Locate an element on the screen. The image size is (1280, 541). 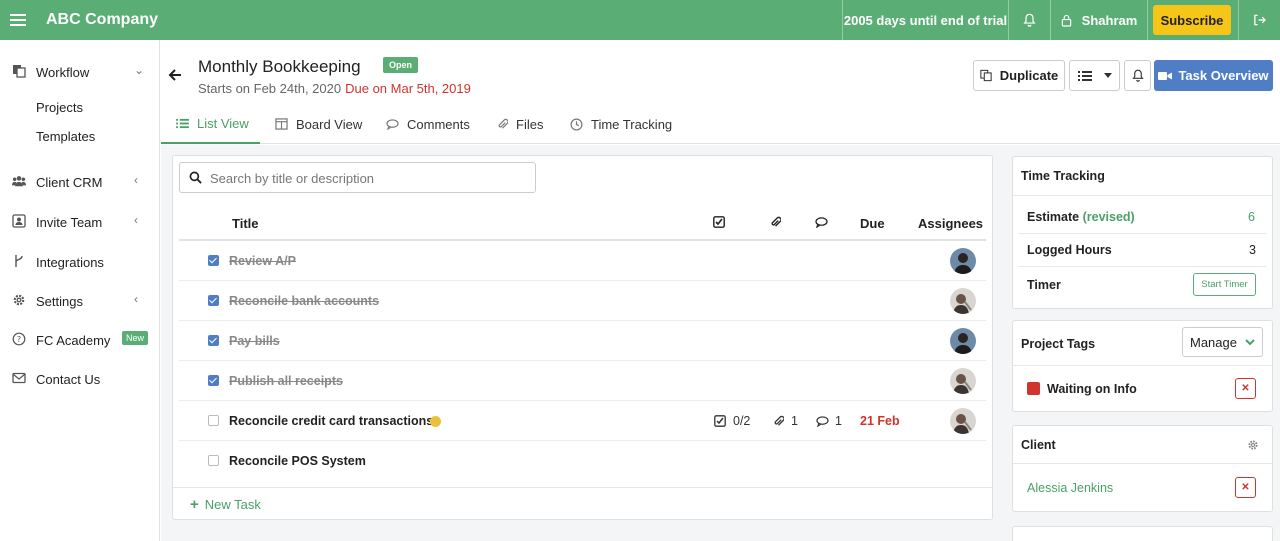
sidebar-item-label: Invite Team is located at coordinates (69, 222).